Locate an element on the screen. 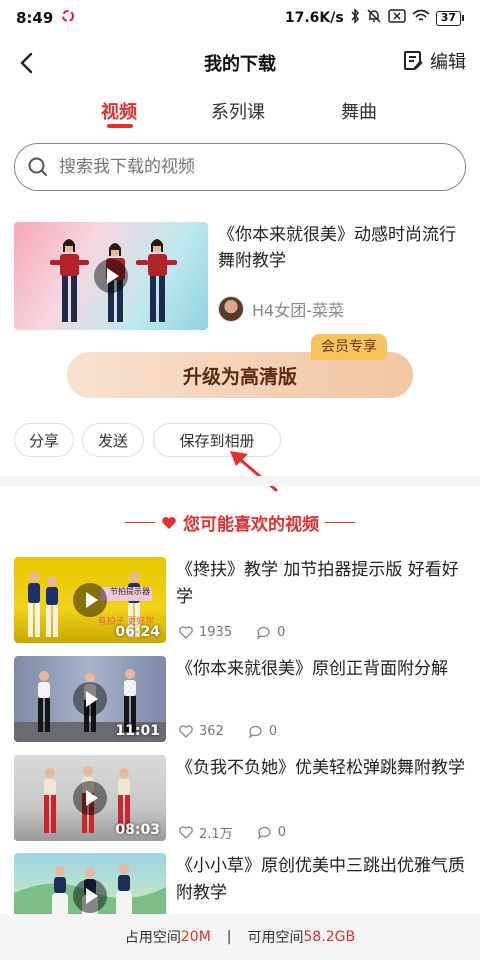  author-name: H4女团-菜菜 is located at coordinates (298, 310).